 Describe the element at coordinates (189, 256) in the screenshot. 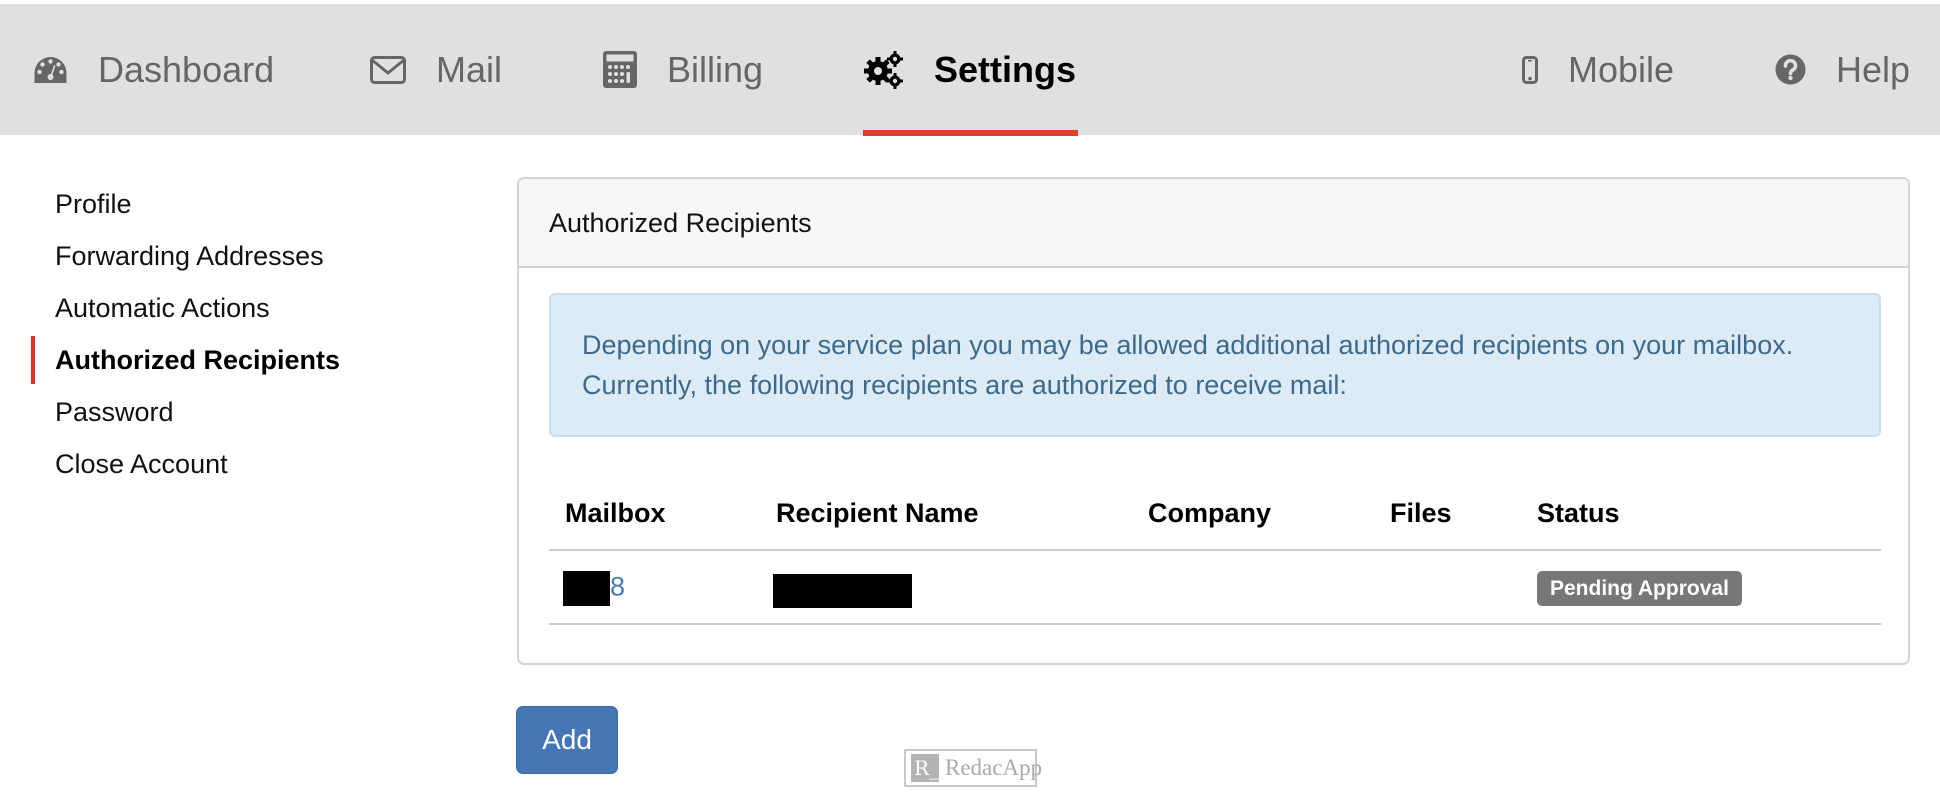

I see `sidebar-item-forwarding-addresses: Forwarding Addresses` at that location.